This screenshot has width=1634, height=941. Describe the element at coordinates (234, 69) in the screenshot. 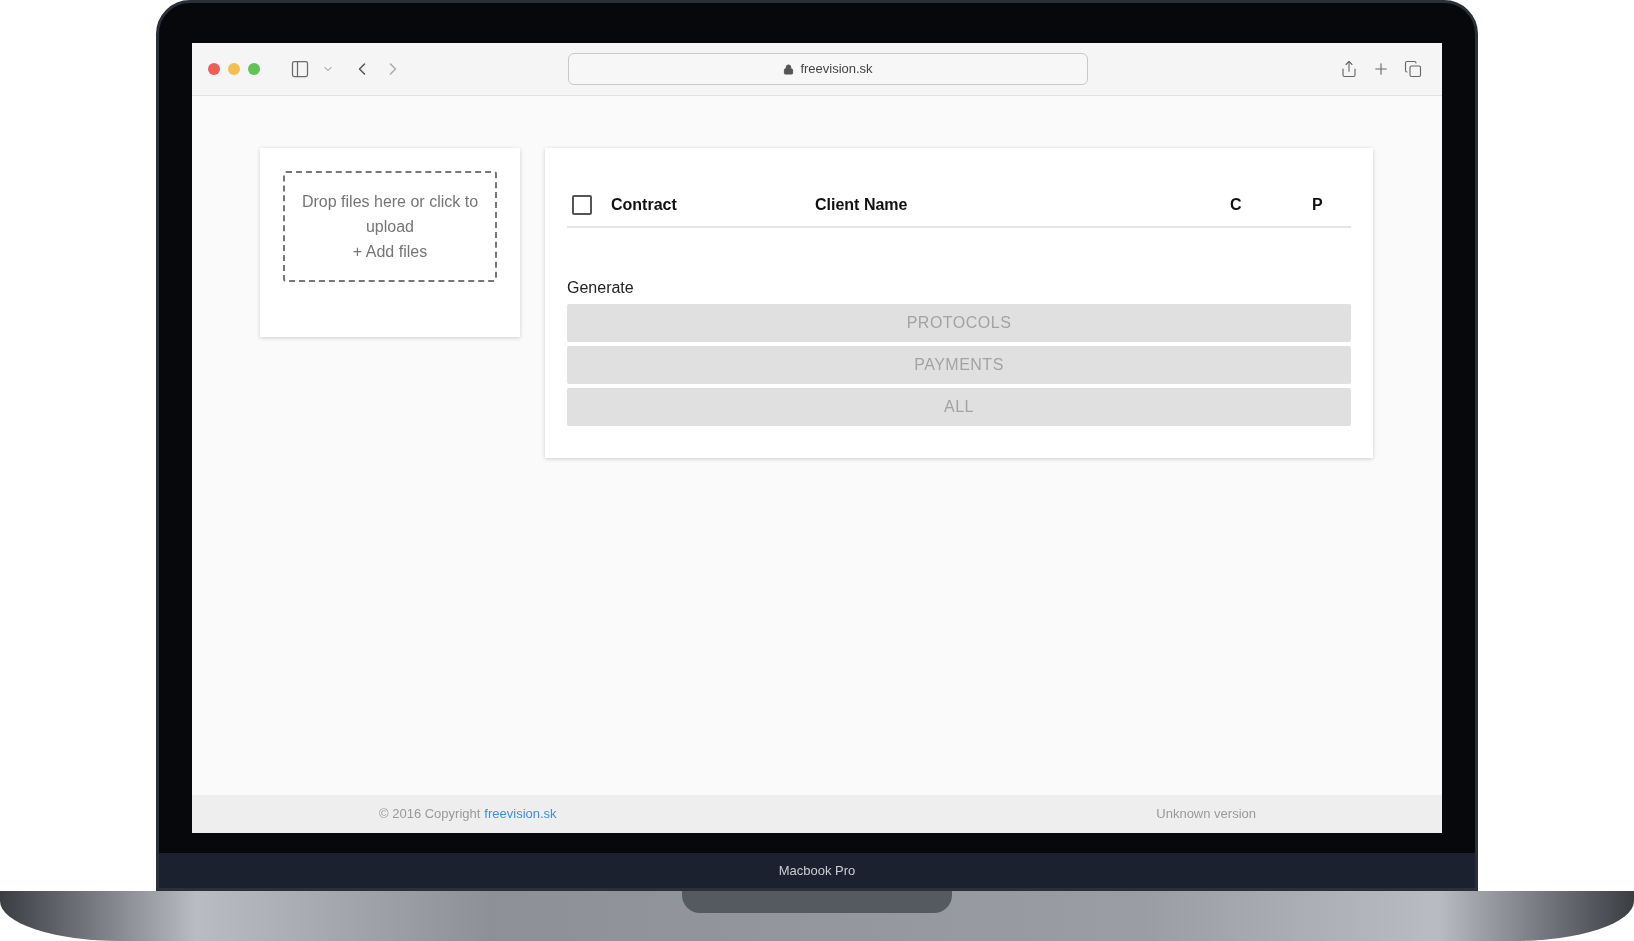

I see `minimize-button` at that location.